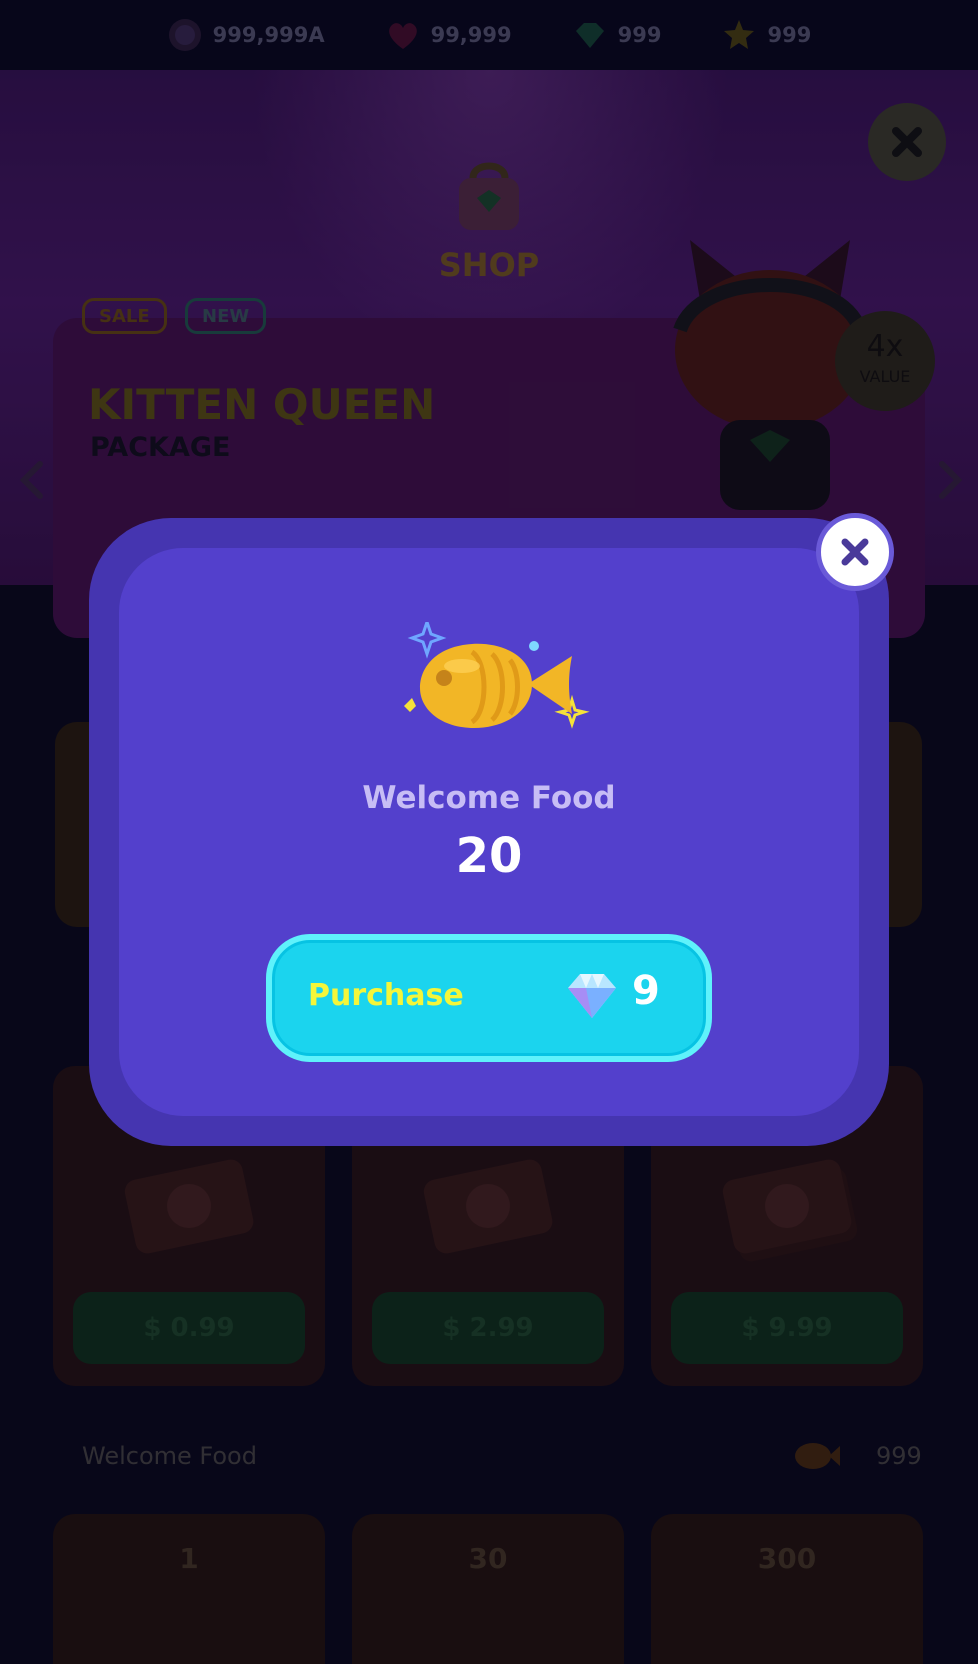  What do you see at coordinates (386, 995) in the screenshot?
I see `purchase-label: Purchase` at bounding box center [386, 995].